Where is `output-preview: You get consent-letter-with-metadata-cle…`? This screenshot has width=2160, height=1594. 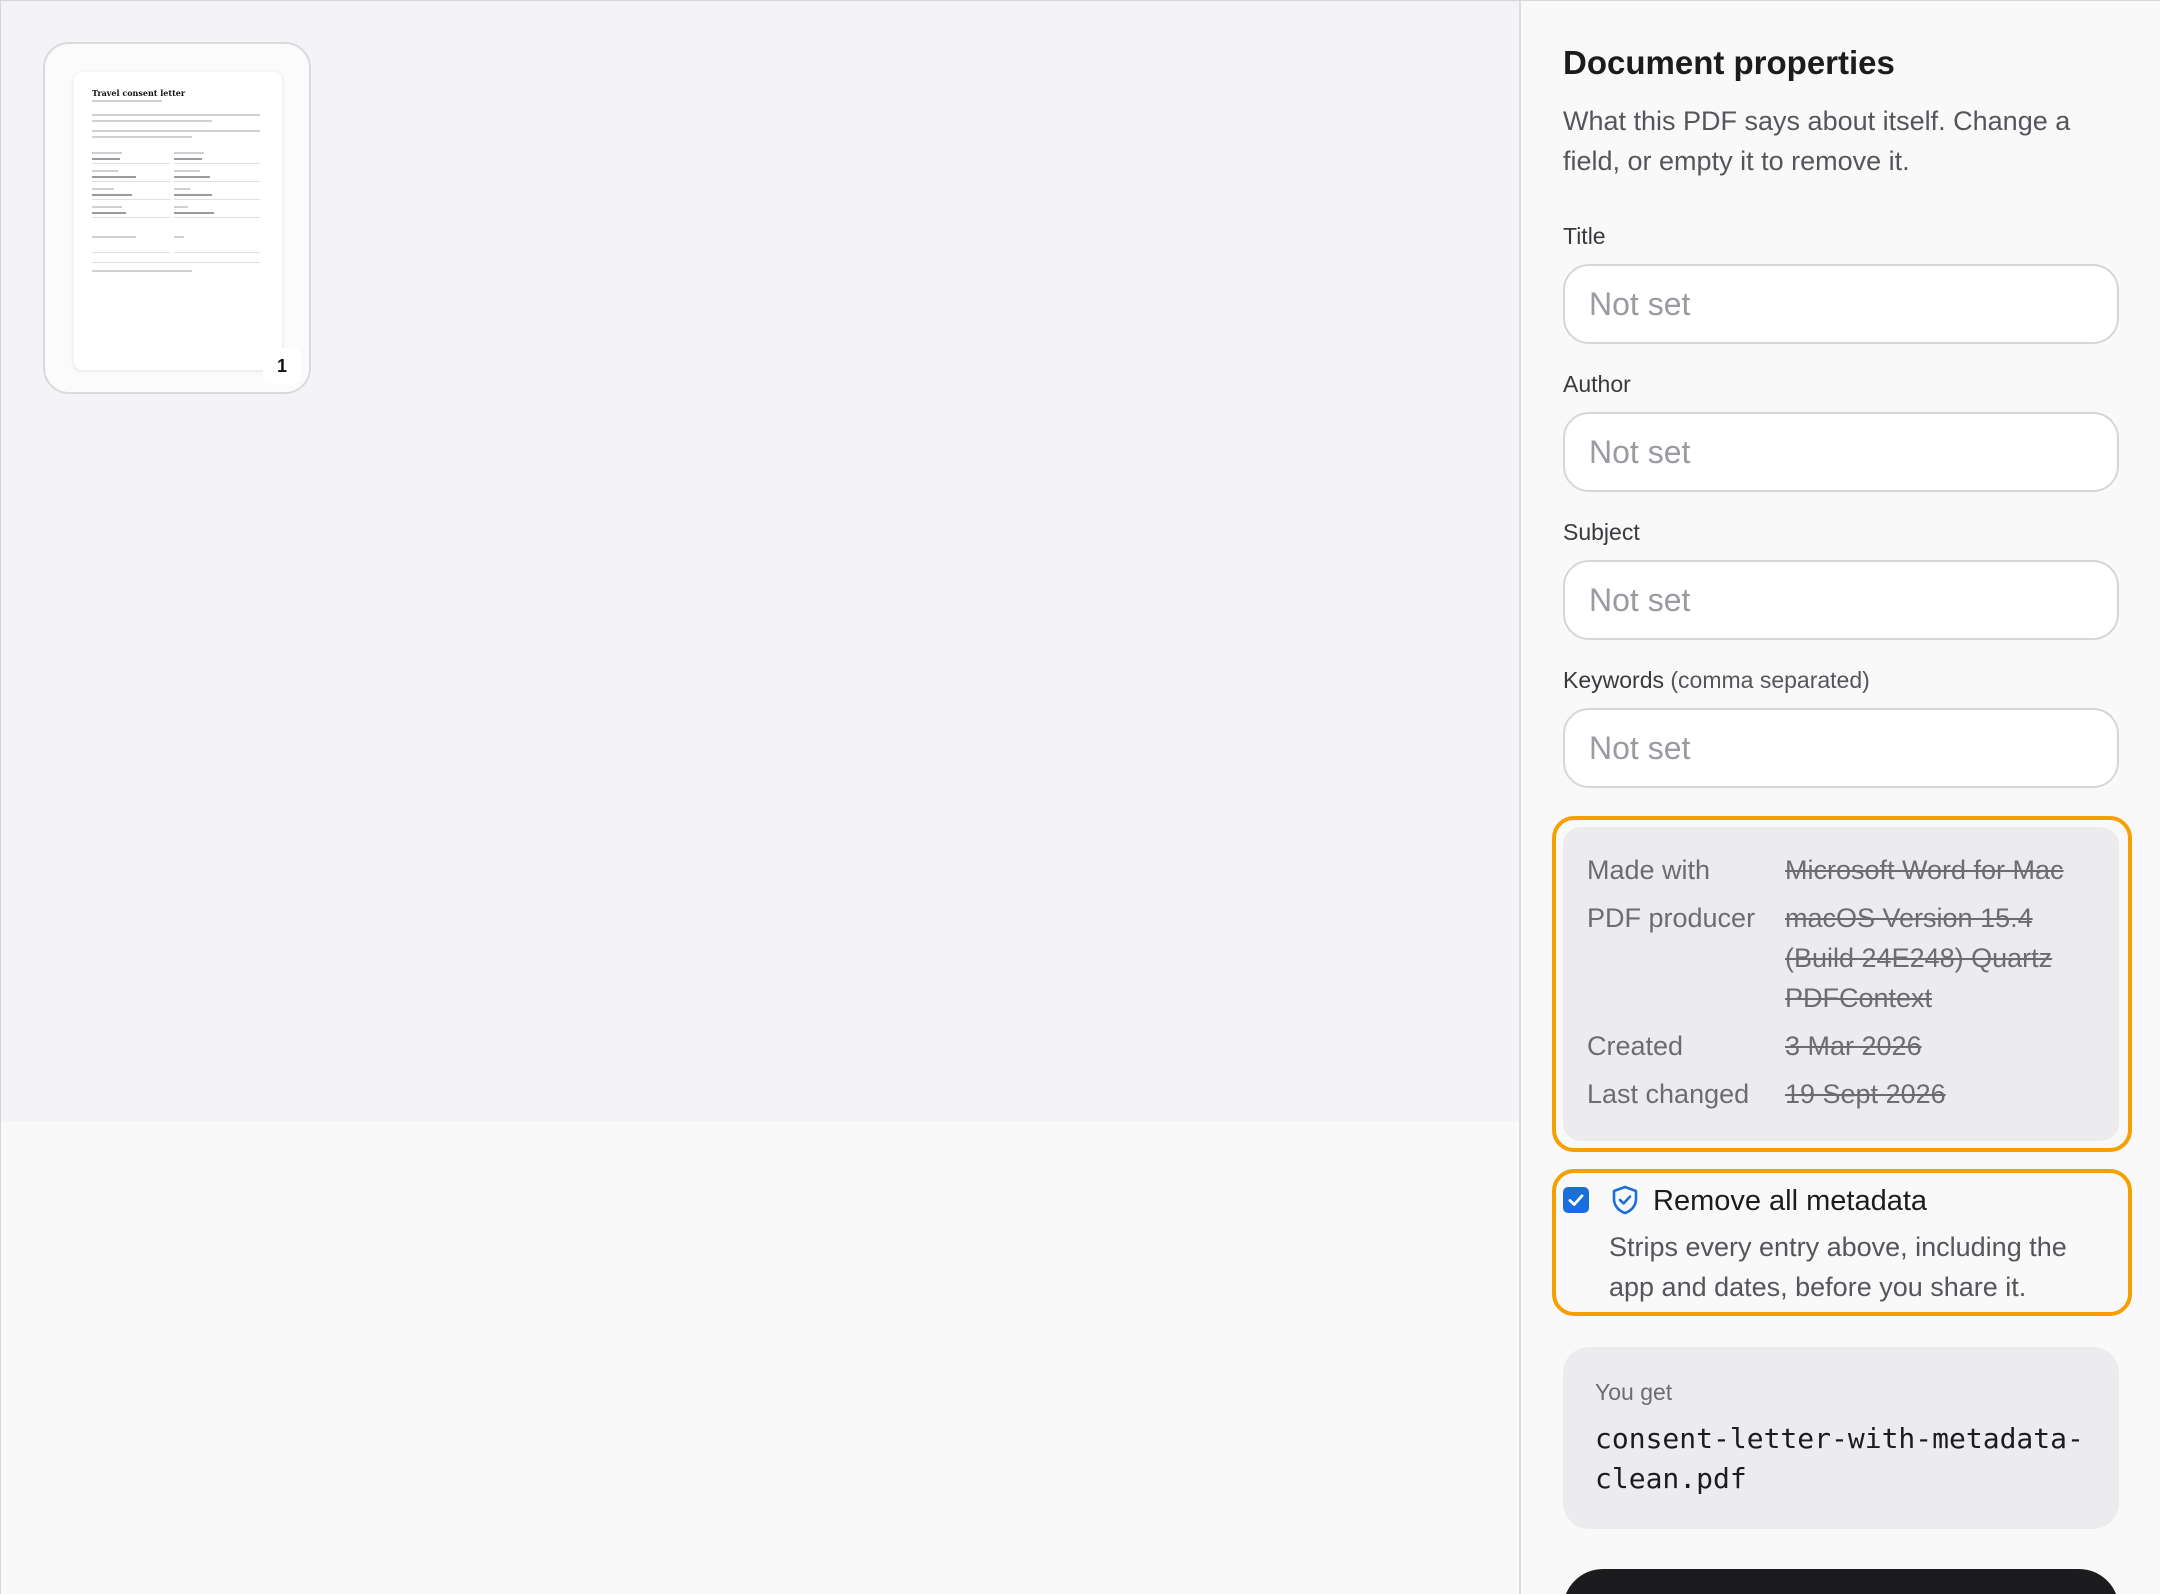
output-preview: You get consent-letter-with-metadata-cle… is located at coordinates (1841, 1438).